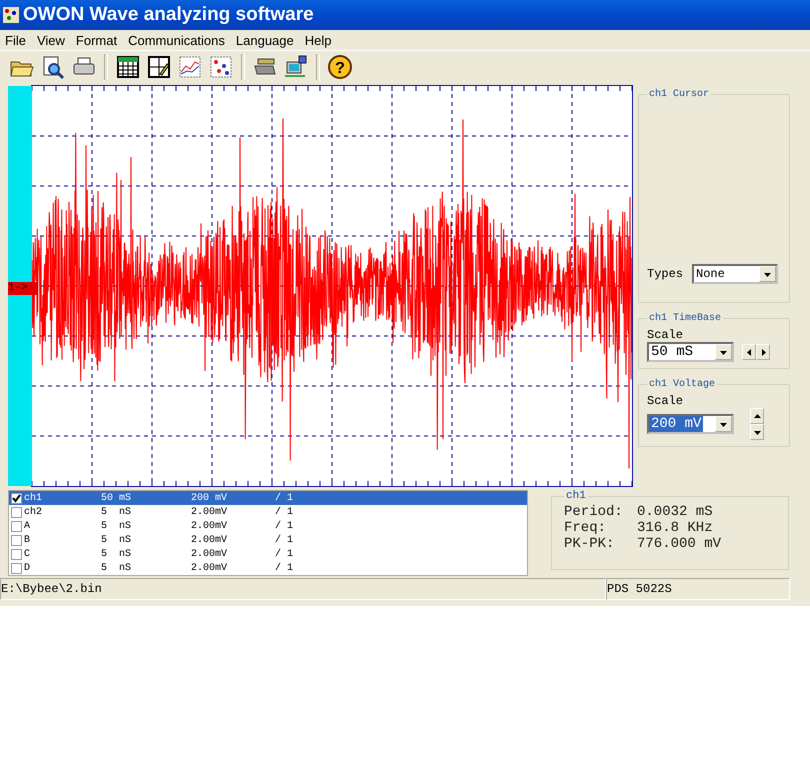 The image size is (810, 768). Describe the element at coordinates (296, 67) in the screenshot. I see `computer-icon` at that location.